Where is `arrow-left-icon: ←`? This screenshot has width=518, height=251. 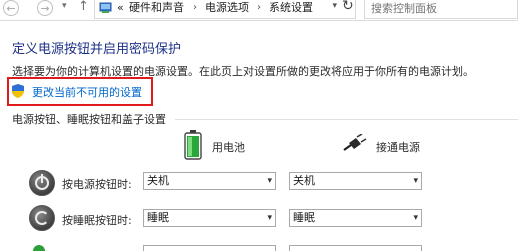 arrow-left-icon: ← is located at coordinates (11, 8).